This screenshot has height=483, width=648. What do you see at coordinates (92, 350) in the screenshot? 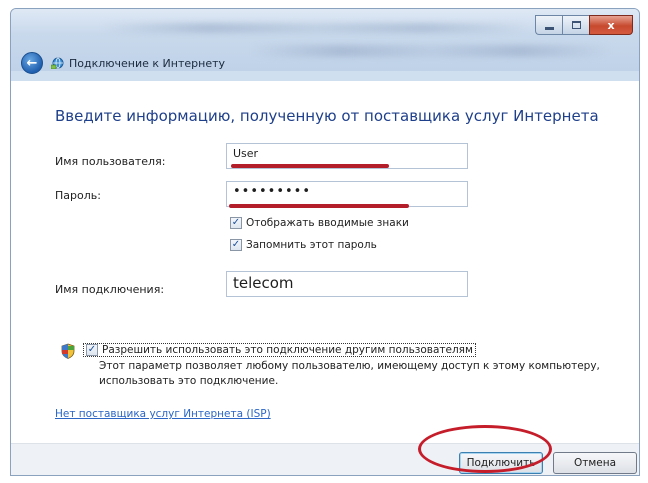
I see `allow-others-checkbox: ✓` at bounding box center [92, 350].